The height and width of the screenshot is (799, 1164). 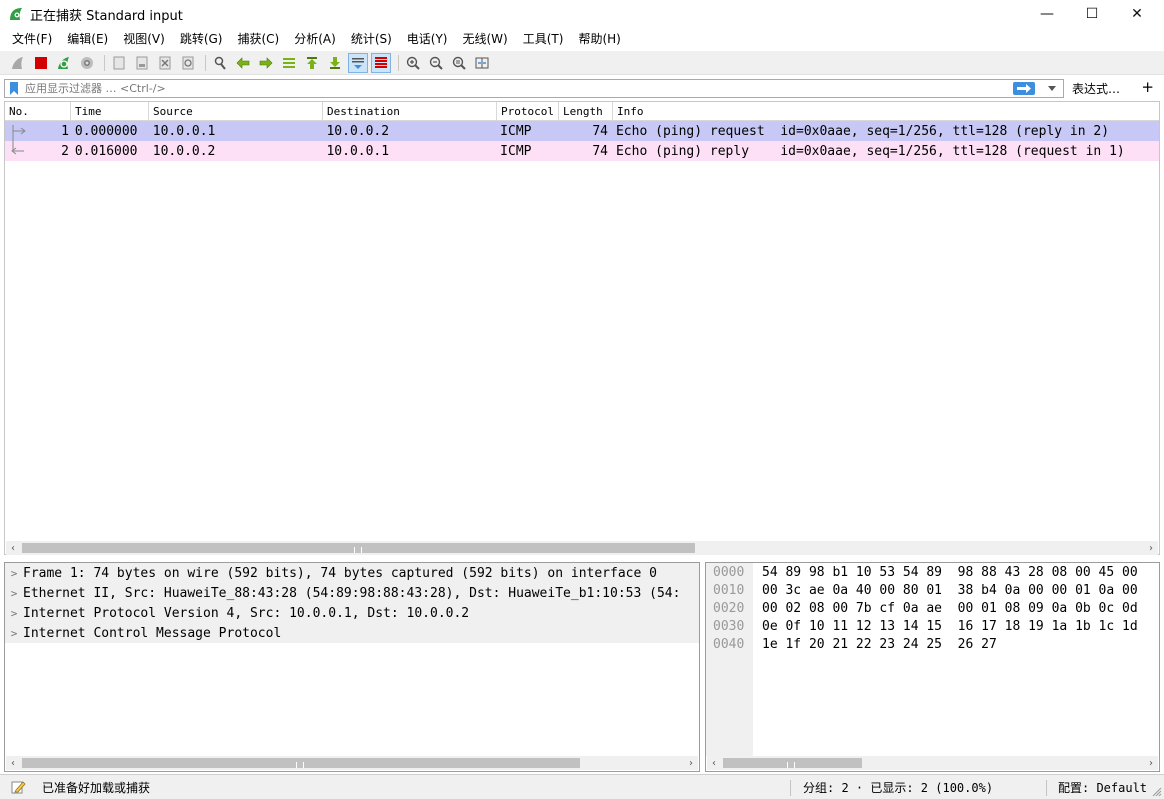 I want to click on filter-history-dropdown, so click(x=1052, y=88).